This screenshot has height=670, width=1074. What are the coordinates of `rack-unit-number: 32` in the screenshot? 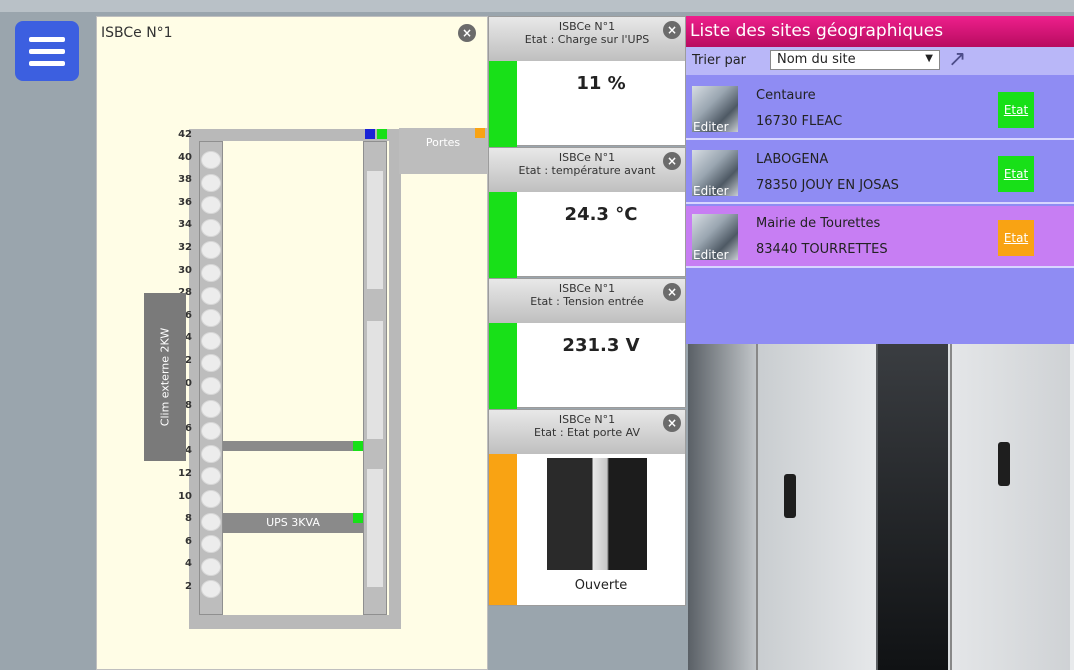 It's located at (185, 247).